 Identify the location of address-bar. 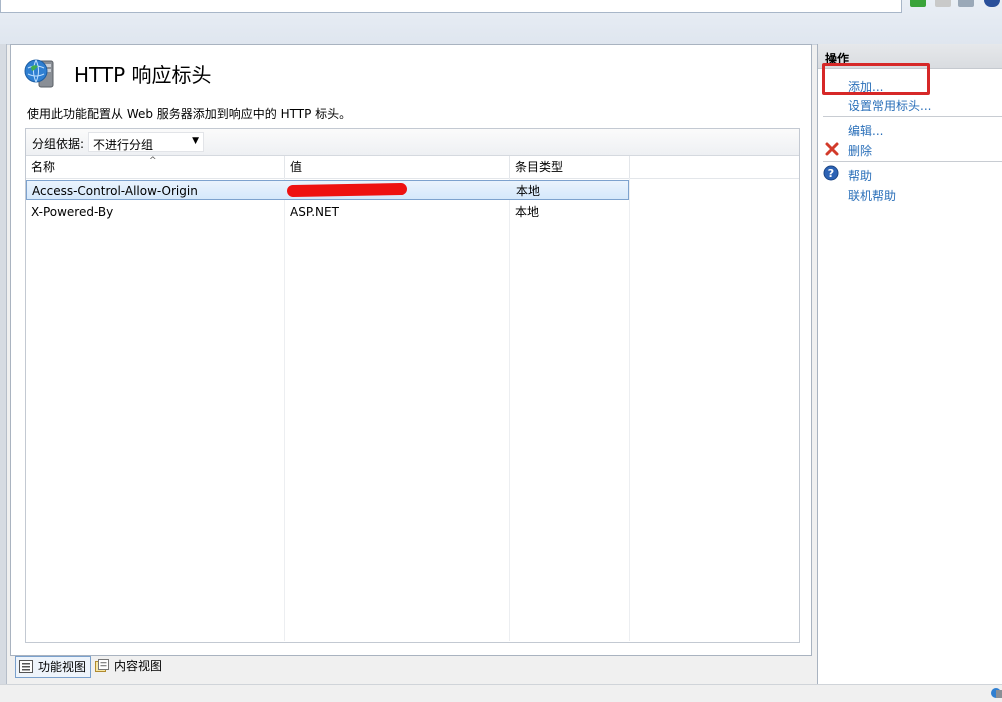
(451, 6).